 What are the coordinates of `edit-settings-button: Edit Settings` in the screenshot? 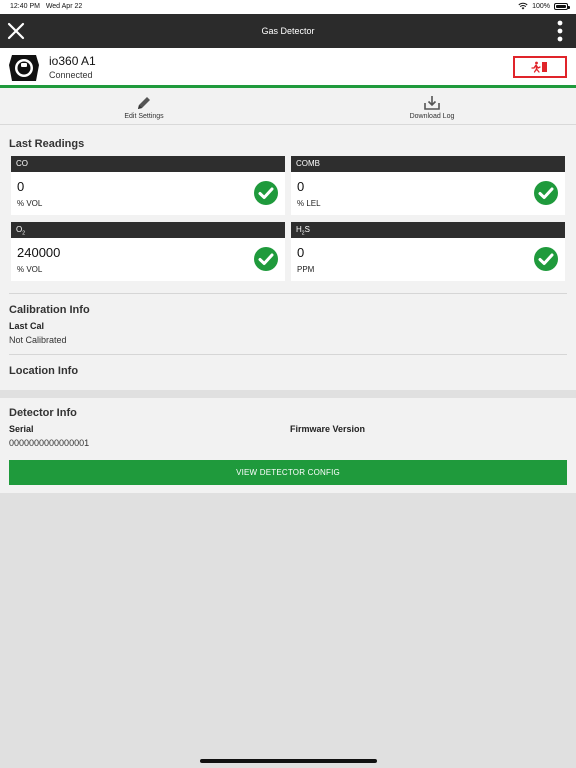 It's located at (144, 106).